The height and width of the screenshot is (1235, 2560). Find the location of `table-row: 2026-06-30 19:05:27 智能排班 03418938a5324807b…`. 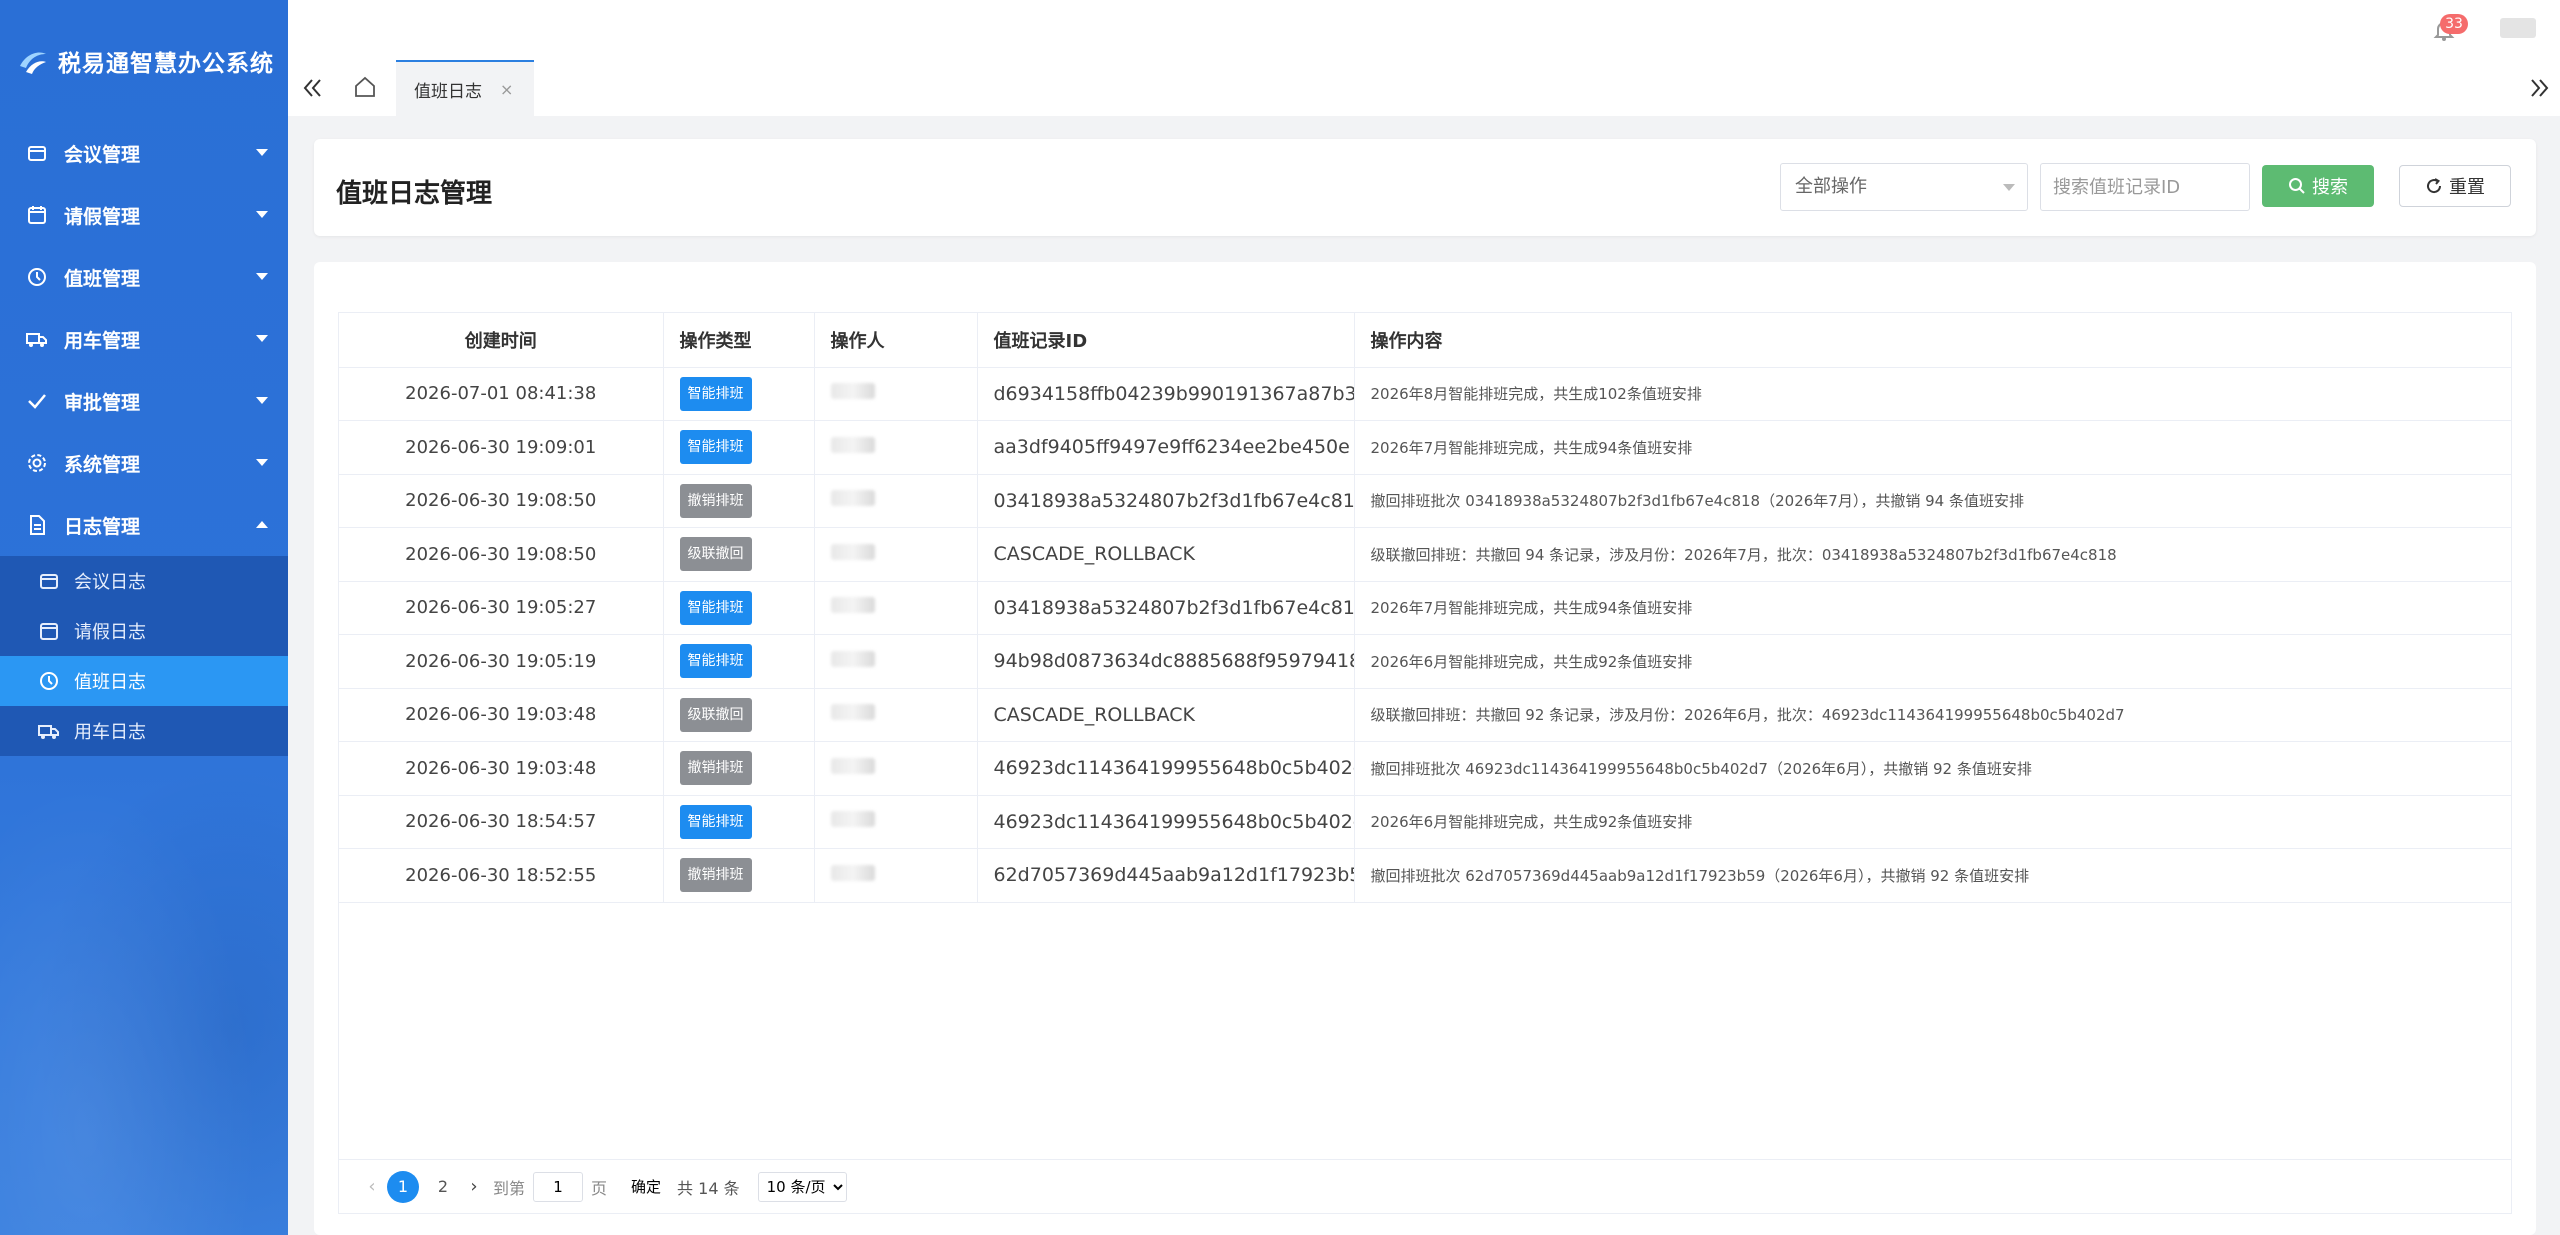

table-row: 2026-06-30 19:05:27 智能排班 03418938a5324807b… is located at coordinates (1425, 608).